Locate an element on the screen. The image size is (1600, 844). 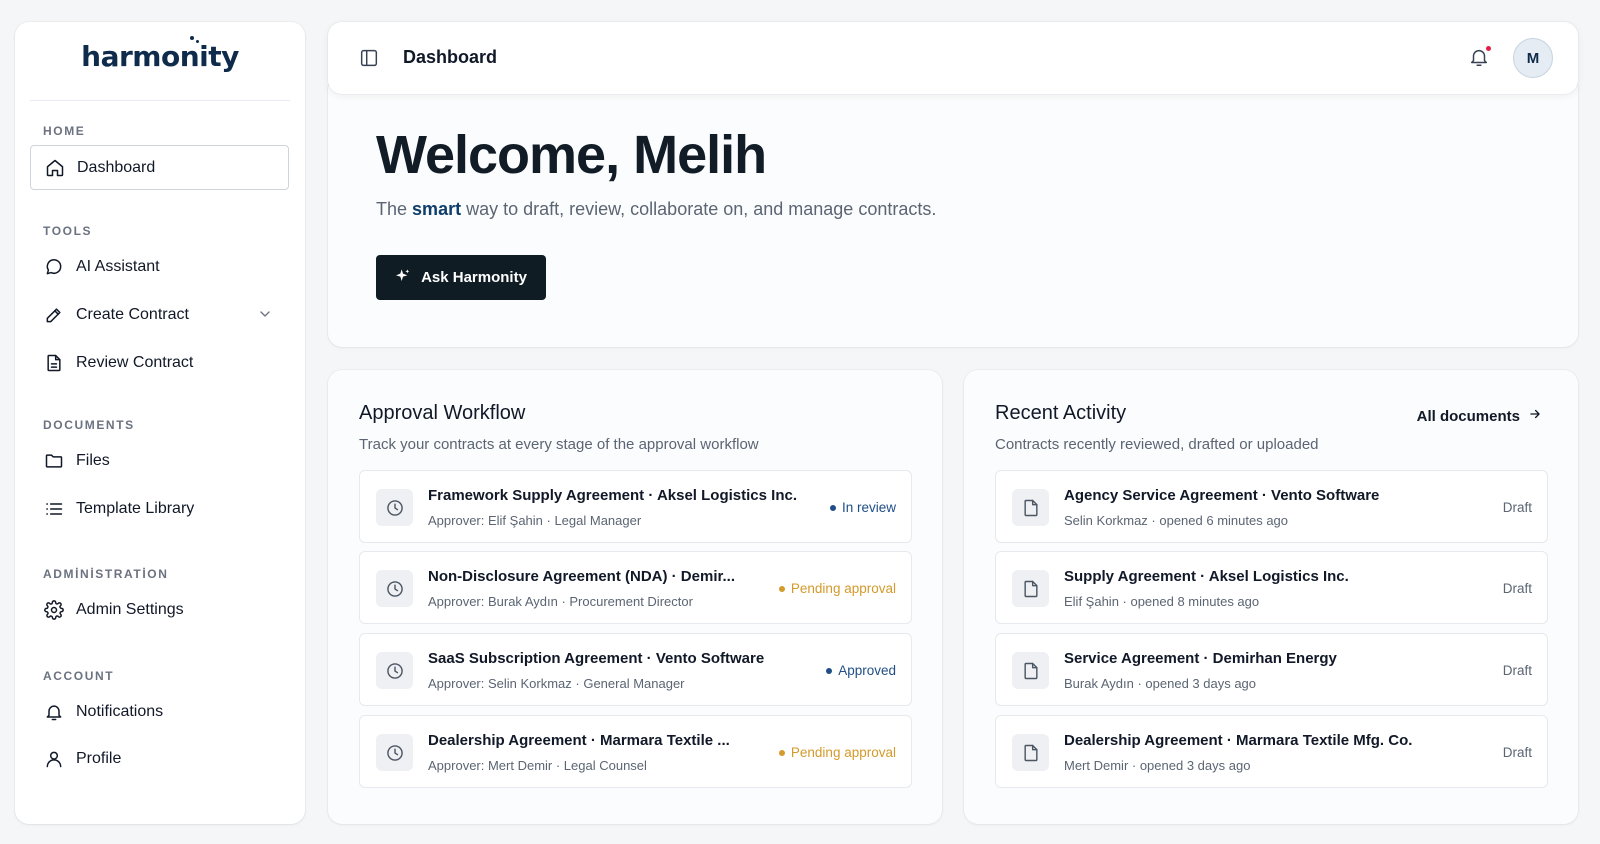
section-label-administration: ADMİNİSTRATİON is located at coordinates (106, 574).